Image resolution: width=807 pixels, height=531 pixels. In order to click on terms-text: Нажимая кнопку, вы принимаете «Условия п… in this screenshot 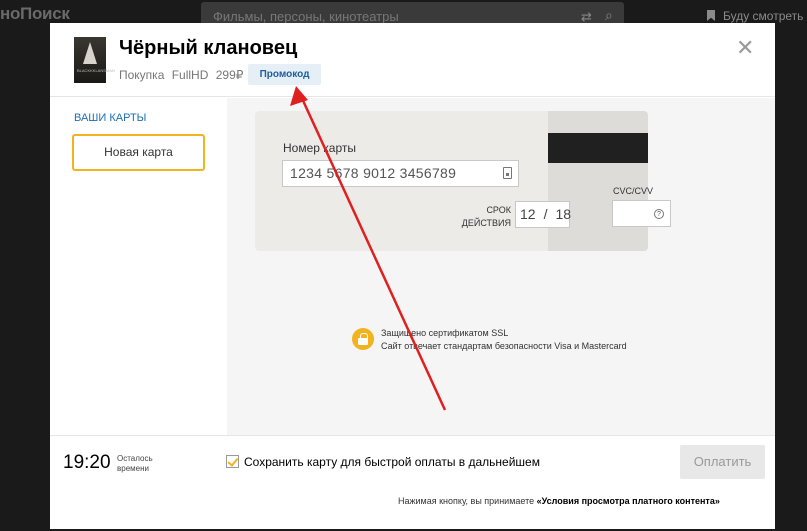, I will do `click(559, 501)`.